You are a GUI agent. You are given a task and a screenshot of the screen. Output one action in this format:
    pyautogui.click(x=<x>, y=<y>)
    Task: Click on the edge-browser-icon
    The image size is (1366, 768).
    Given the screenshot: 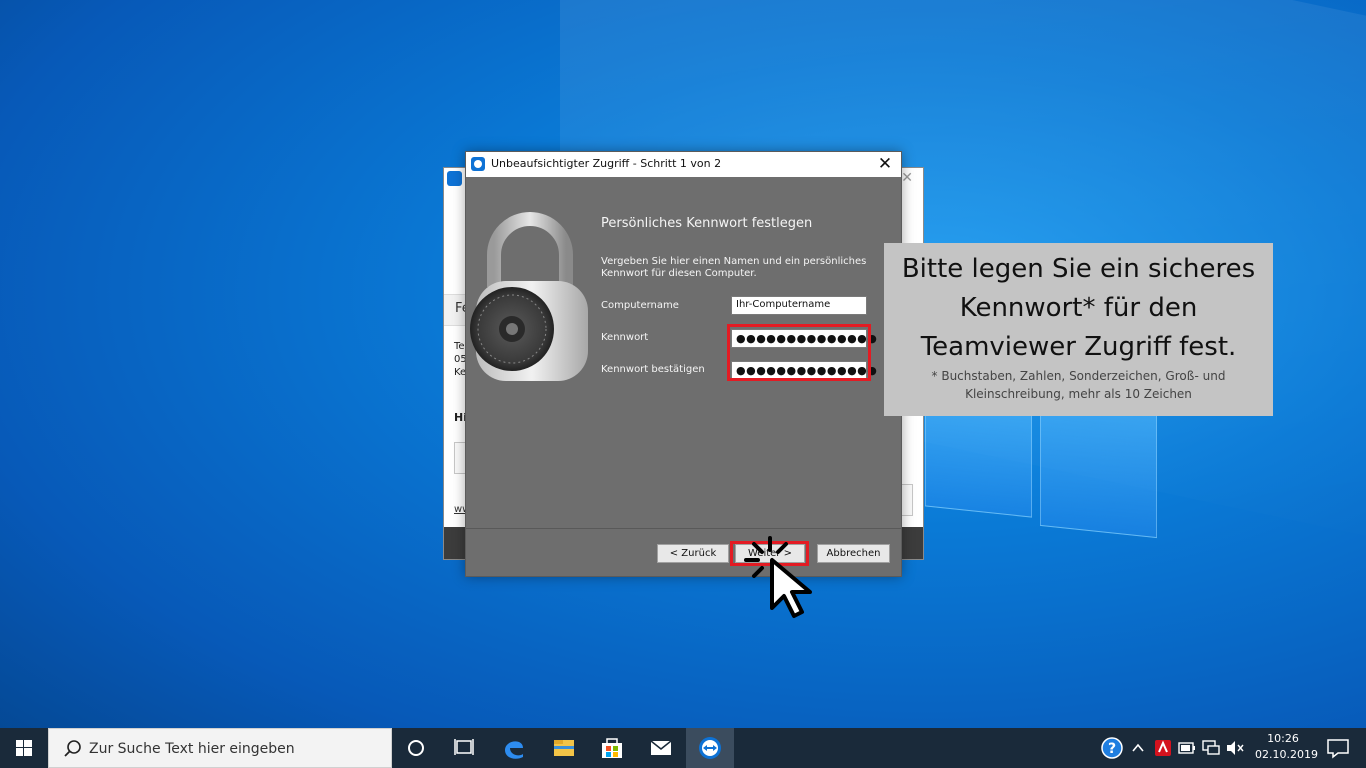 What is the action you would take?
    pyautogui.click(x=514, y=748)
    